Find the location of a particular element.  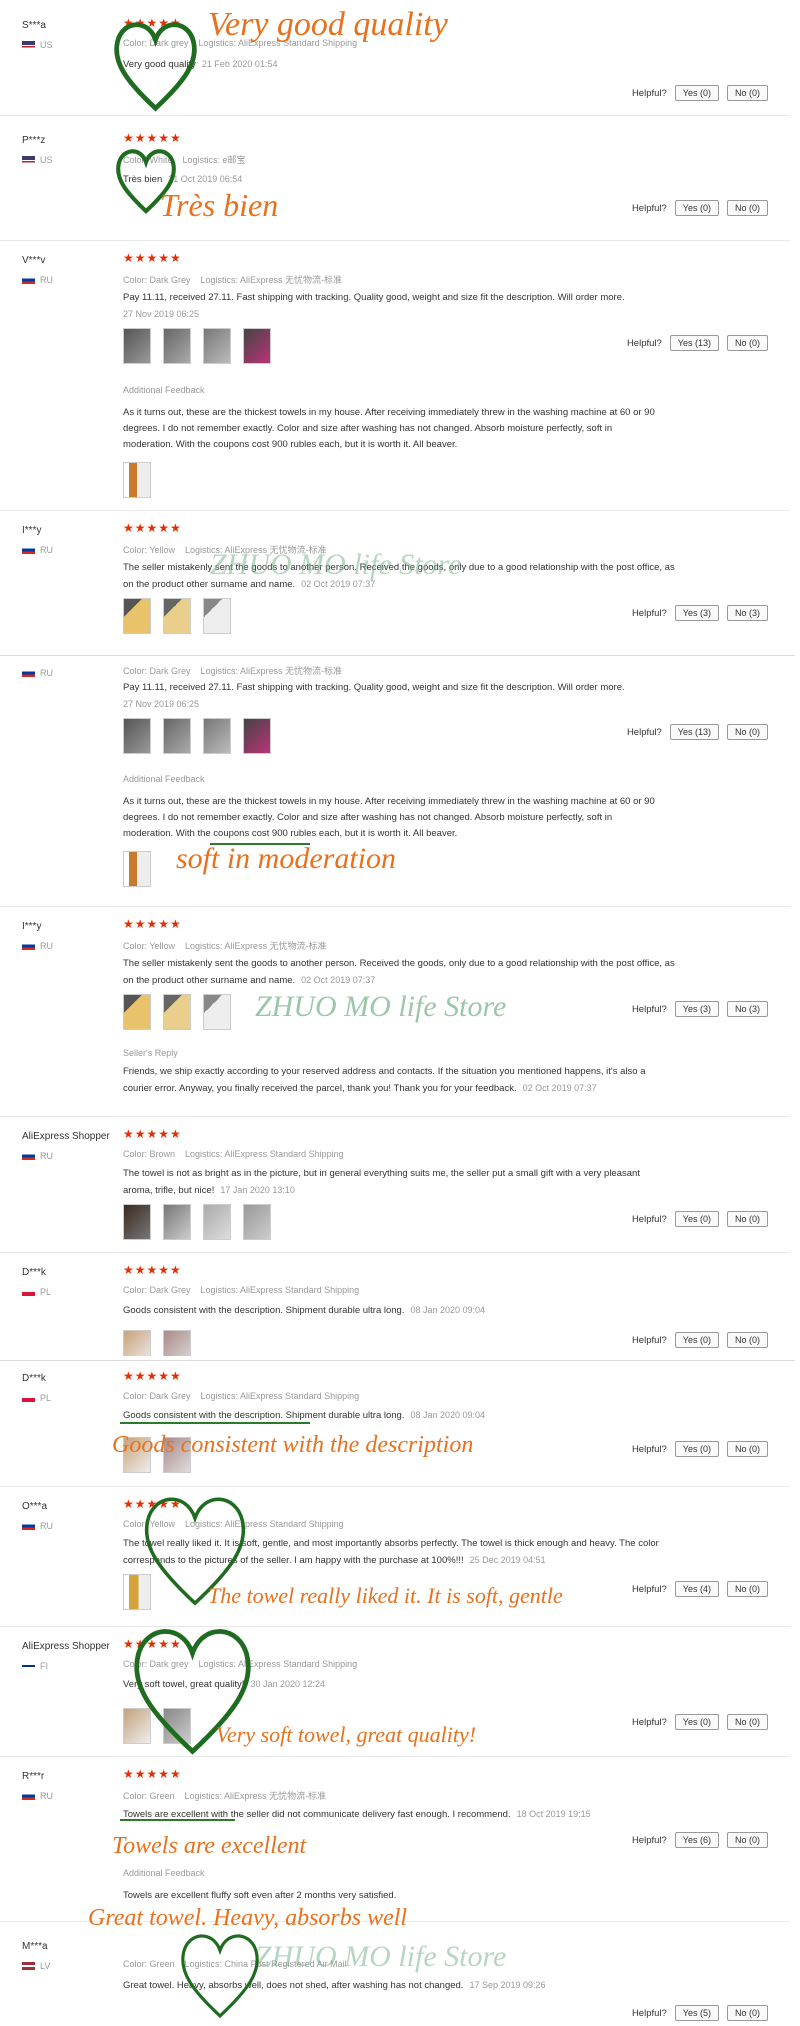

helpful-controls: Helpful? Yes (13) No (0) is located at coordinates (697, 732).